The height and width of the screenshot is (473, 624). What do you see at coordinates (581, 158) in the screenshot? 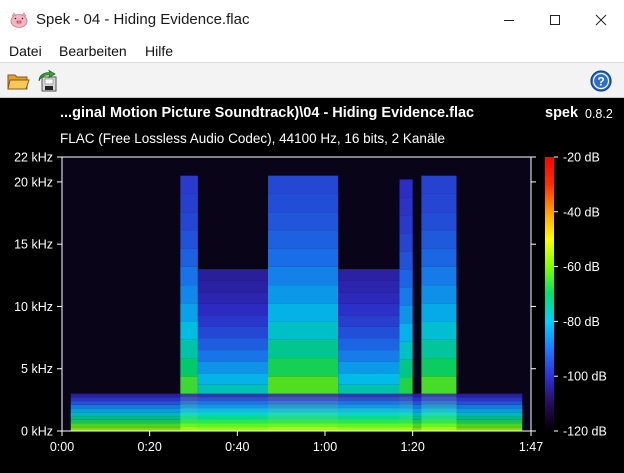
I see `colorbar-tick-label: -20 dB` at bounding box center [581, 158].